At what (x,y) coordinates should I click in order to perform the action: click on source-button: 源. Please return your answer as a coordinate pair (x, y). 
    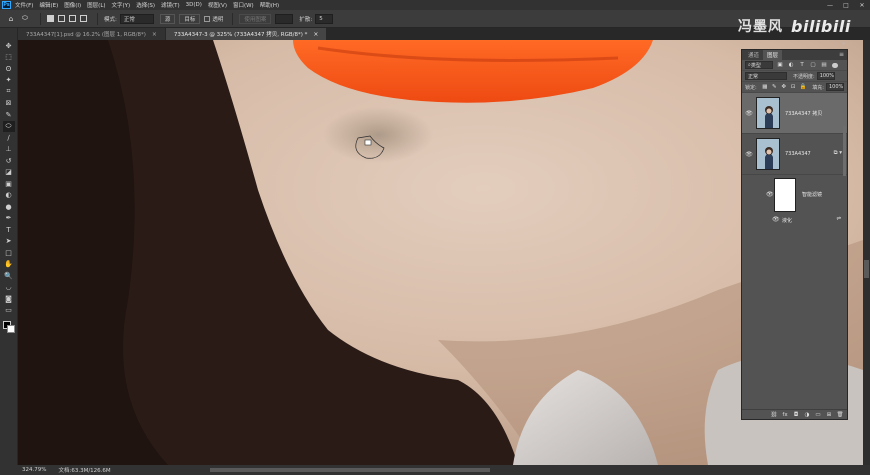
    Looking at the image, I should click on (167, 18).